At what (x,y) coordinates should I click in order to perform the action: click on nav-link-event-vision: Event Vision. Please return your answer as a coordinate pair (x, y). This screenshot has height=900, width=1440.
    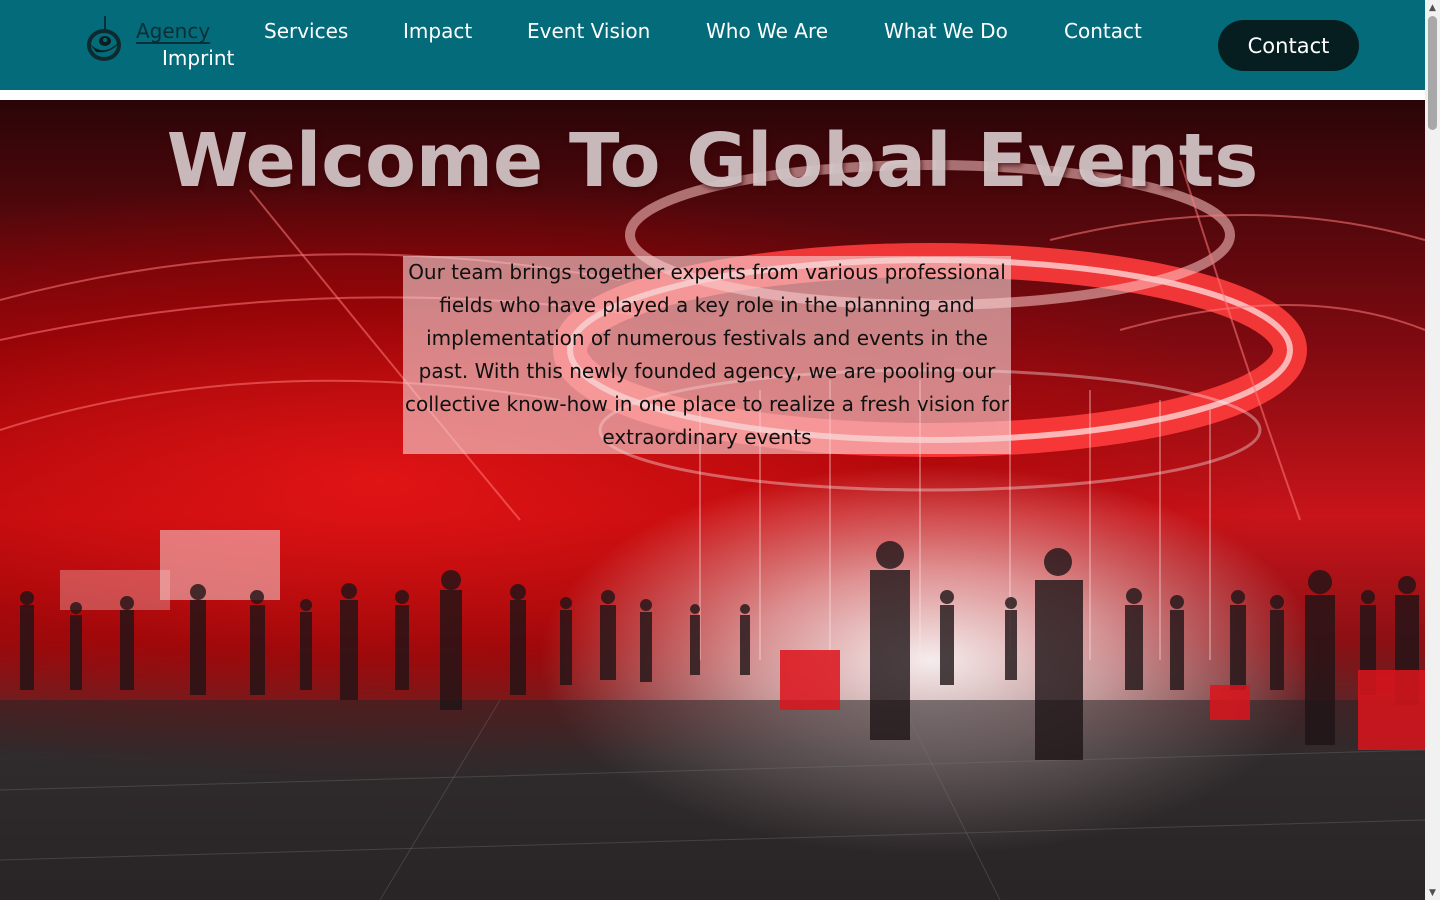
    Looking at the image, I should click on (588, 31).